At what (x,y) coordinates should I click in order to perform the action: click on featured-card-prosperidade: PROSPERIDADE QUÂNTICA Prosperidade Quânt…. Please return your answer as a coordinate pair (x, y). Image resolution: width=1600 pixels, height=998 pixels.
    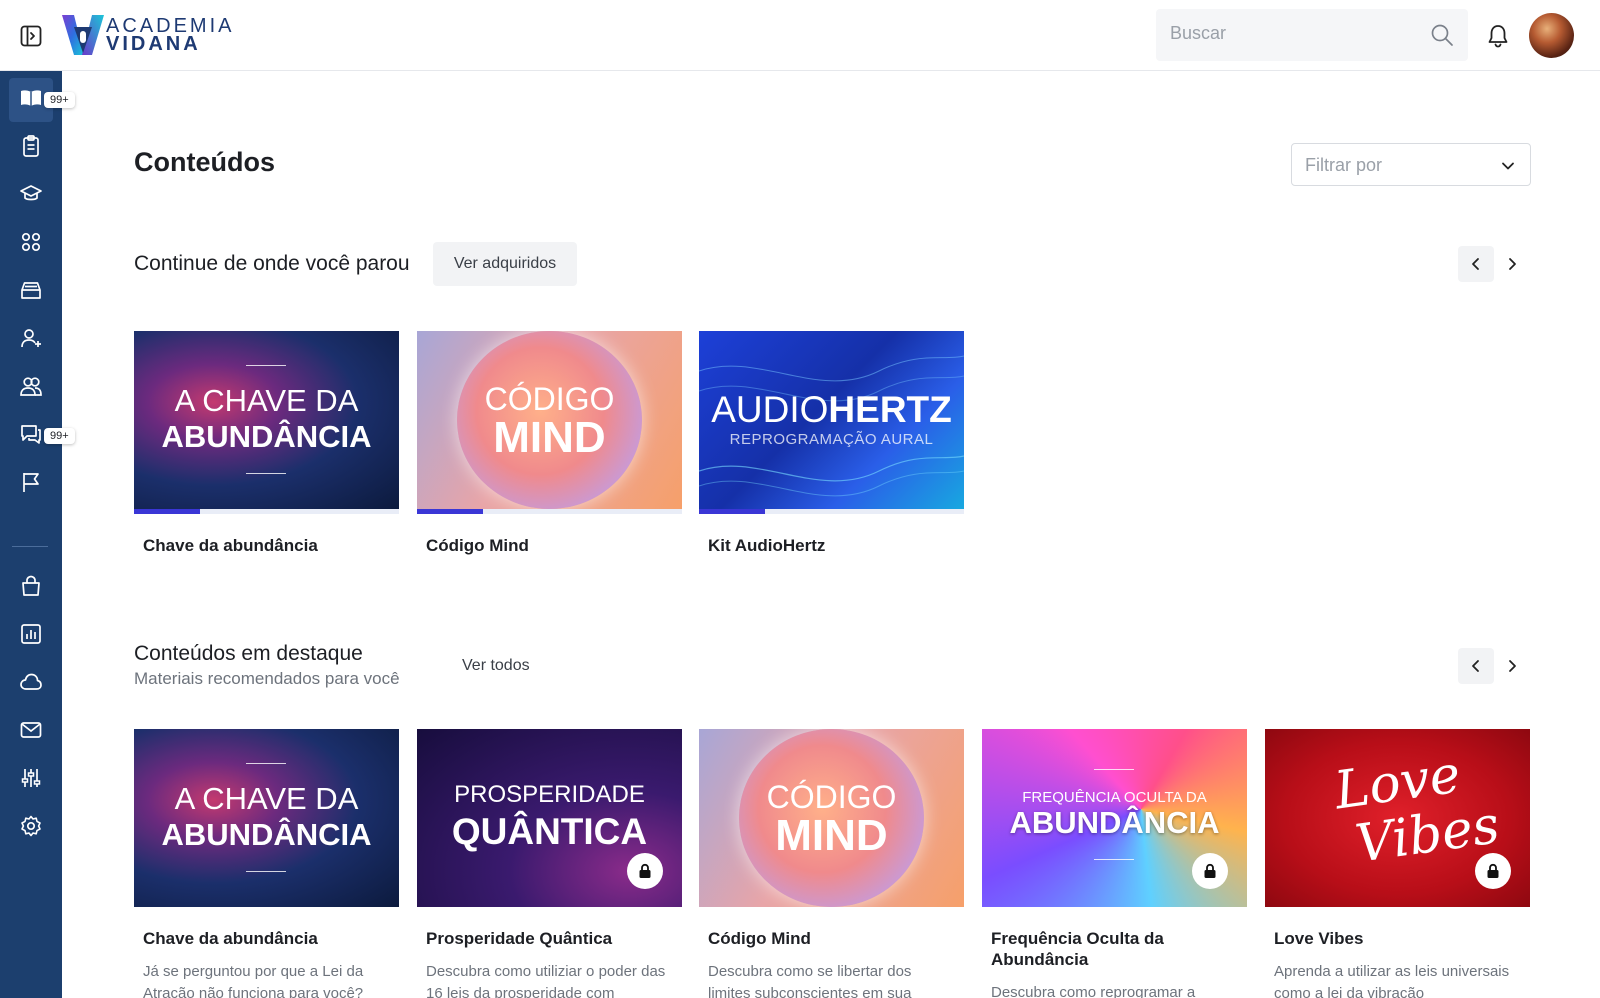
    Looking at the image, I should click on (549, 863).